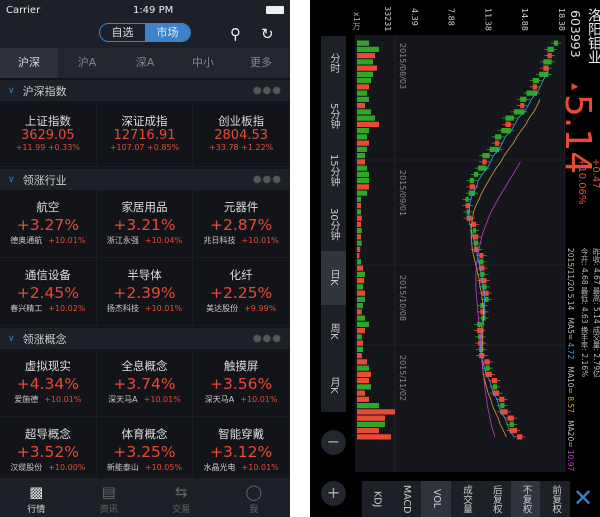  Describe the element at coordinates (47, 147) in the screenshot. I see `cell-change: +11.99 +0.33%` at that location.